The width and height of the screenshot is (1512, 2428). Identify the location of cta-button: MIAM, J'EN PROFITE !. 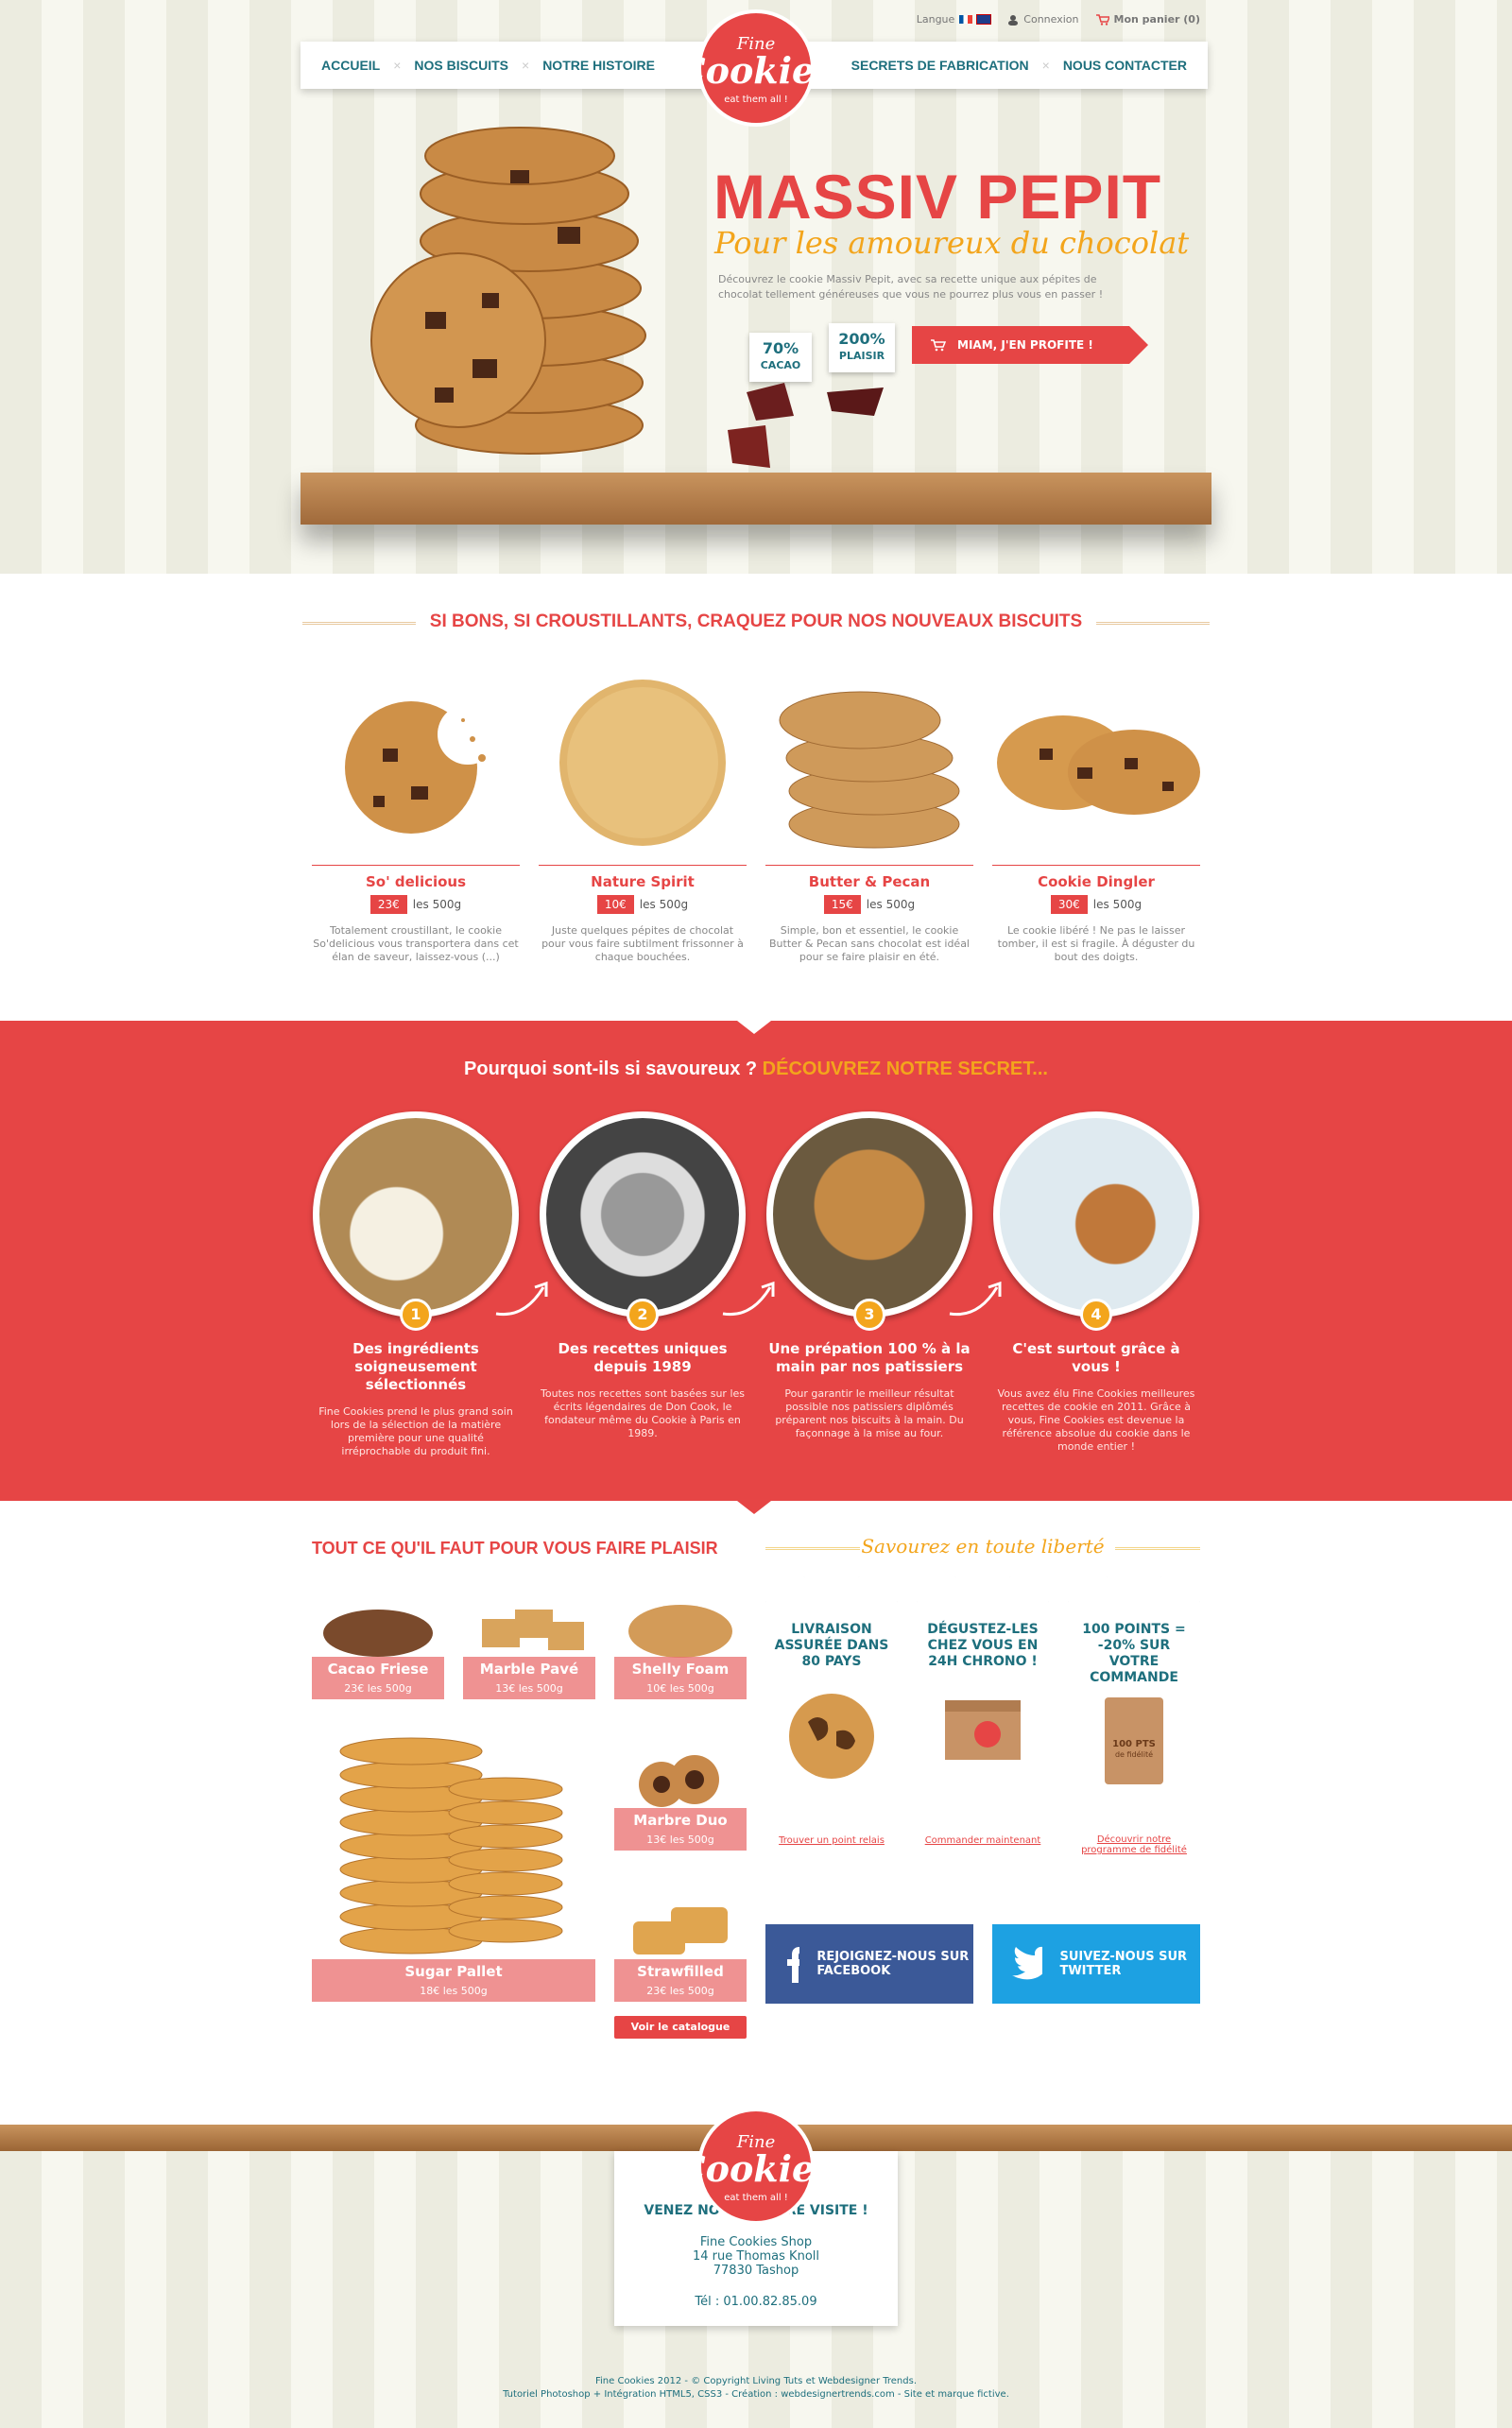
(1030, 345).